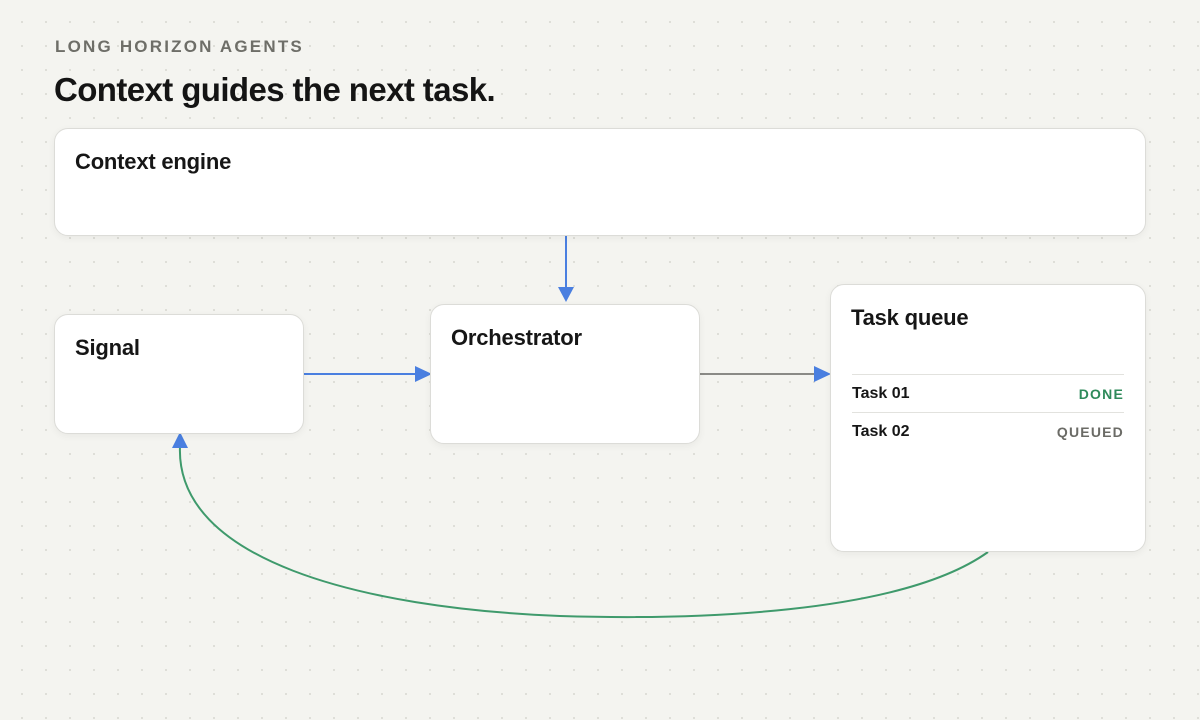 The height and width of the screenshot is (720, 1200). Describe the element at coordinates (988, 431) in the screenshot. I see `task-row-02: Task 02 QUEUED` at that location.